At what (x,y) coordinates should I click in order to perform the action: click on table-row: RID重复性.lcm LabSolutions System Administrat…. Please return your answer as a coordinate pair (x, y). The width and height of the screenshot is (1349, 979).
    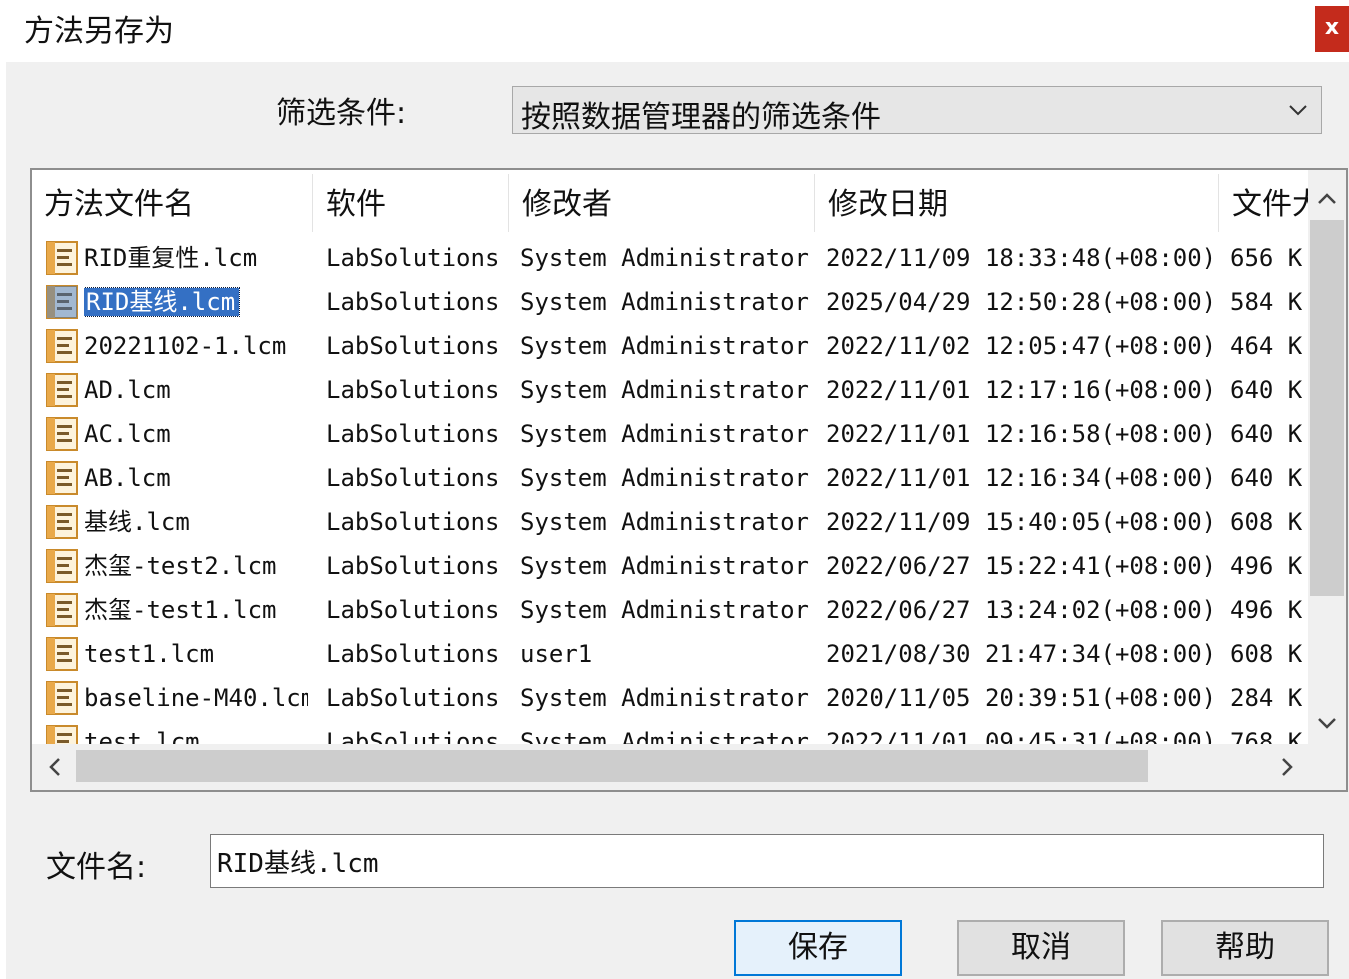
    Looking at the image, I should click on (670, 258).